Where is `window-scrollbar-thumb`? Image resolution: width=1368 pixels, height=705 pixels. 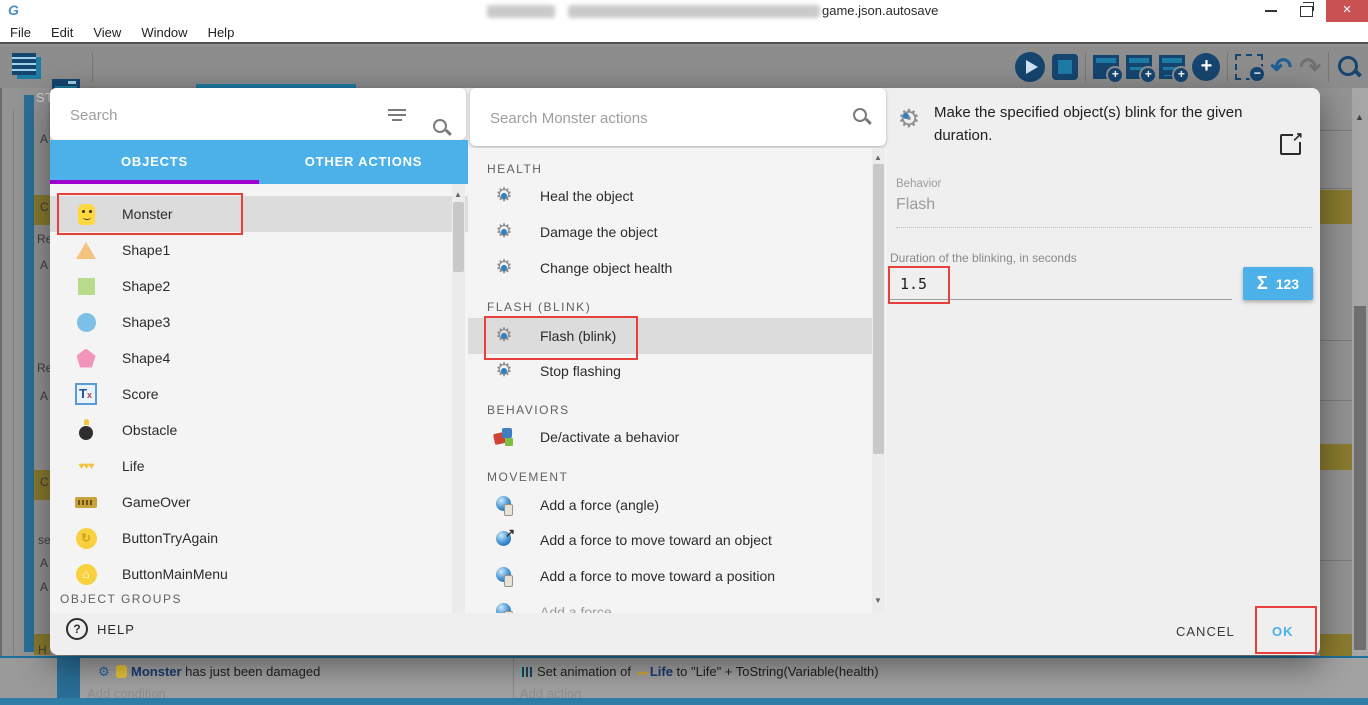 window-scrollbar-thumb is located at coordinates (1360, 478).